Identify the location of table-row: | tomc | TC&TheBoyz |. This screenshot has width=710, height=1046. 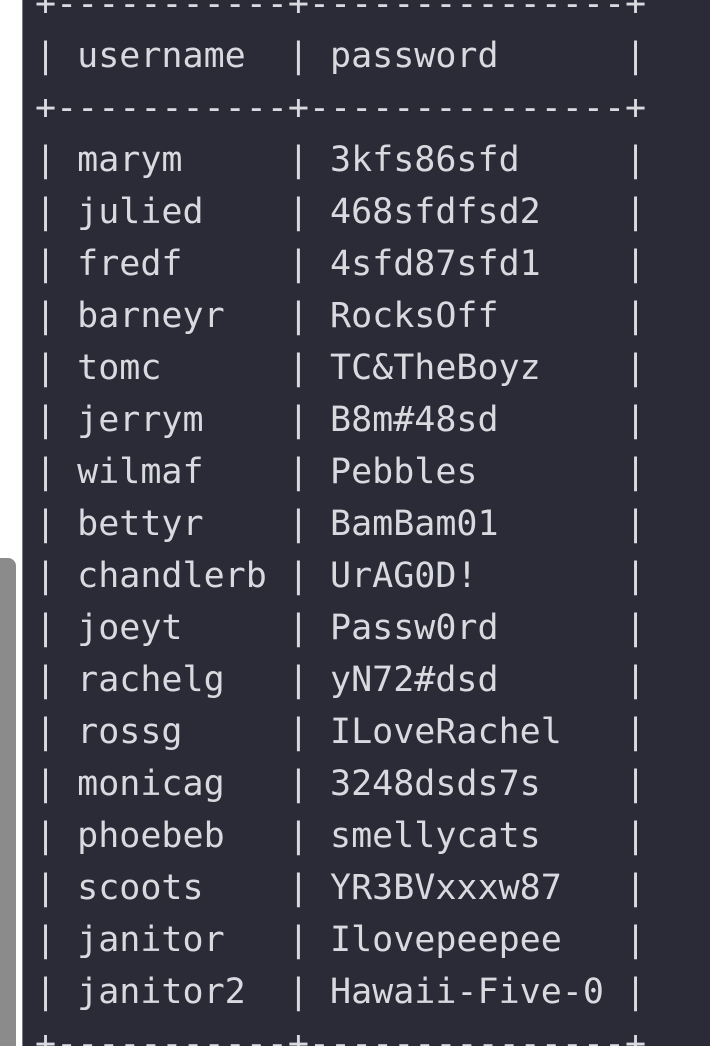
(341, 368).